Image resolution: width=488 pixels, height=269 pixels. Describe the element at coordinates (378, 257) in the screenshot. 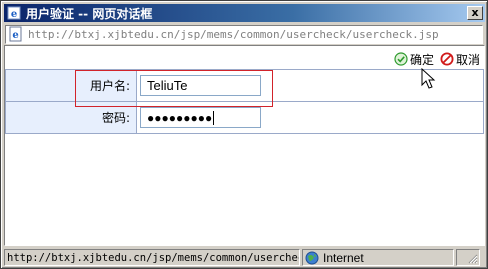

I see `status-zone-pane: Internet` at that location.